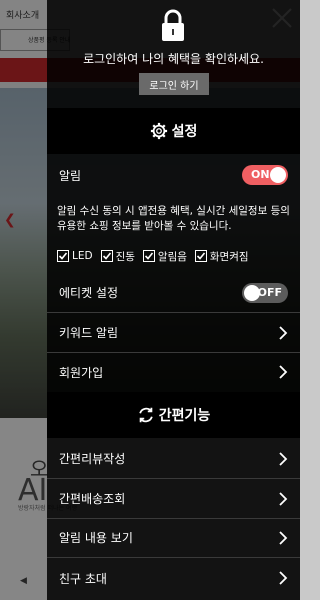  What do you see at coordinates (173, 59) in the screenshot?
I see `login-message: 로그인하여 나의 혜택을 확인하세요.` at bounding box center [173, 59].